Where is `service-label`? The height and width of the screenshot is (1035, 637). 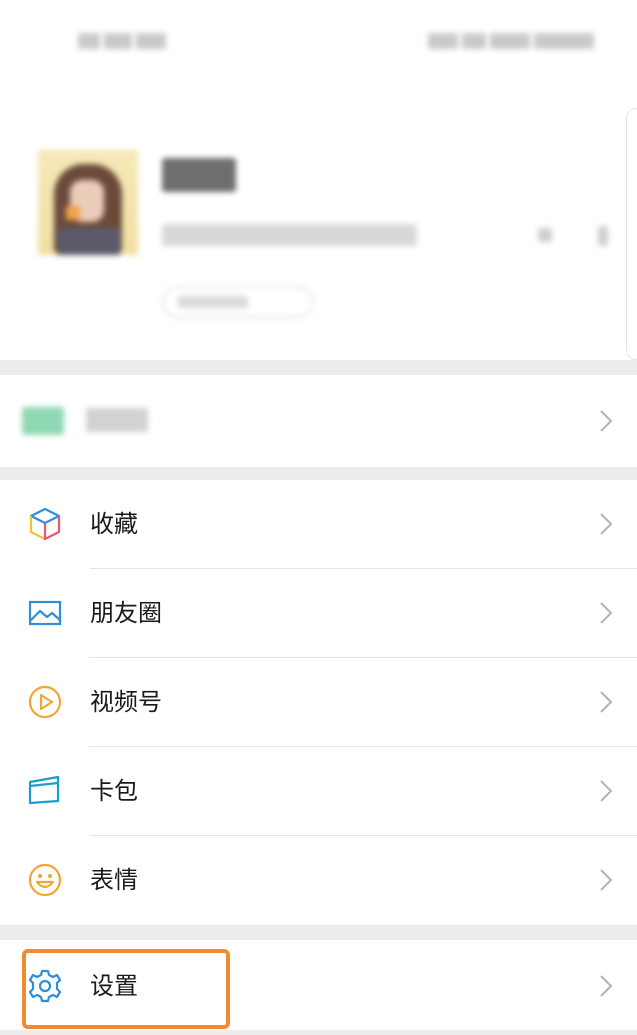 service-label is located at coordinates (117, 420).